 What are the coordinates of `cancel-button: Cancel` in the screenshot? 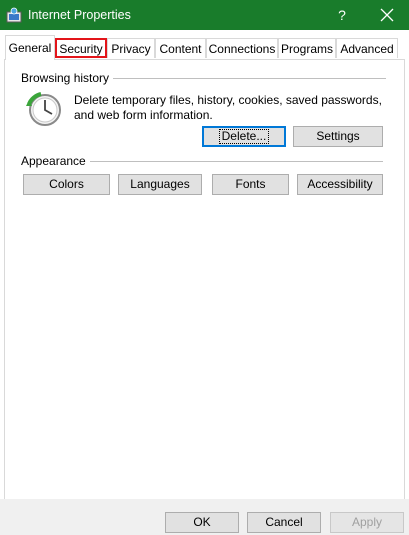 It's located at (284, 522).